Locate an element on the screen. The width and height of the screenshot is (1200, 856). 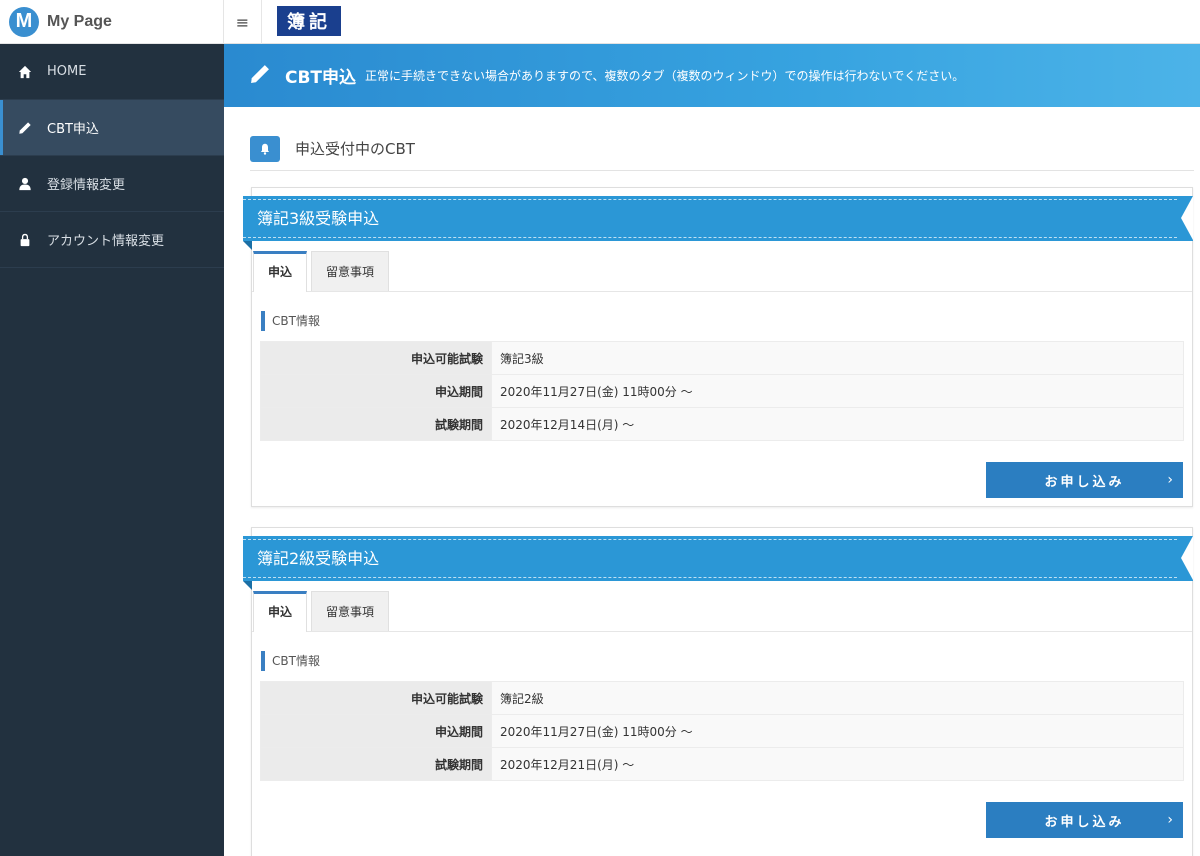
row-value: 簿記2級 is located at coordinates (837, 698).